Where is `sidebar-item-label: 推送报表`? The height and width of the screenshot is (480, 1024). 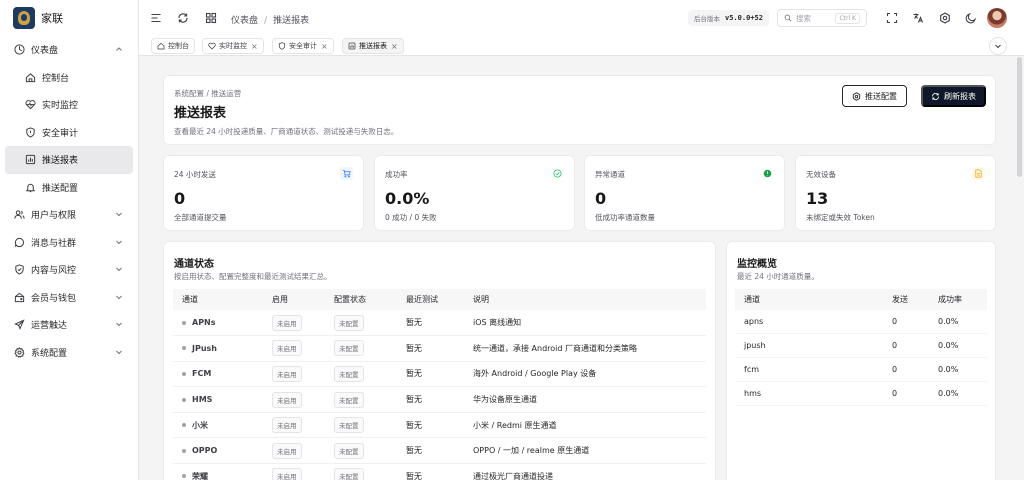
sidebar-item-label: 推送报表 is located at coordinates (60, 161).